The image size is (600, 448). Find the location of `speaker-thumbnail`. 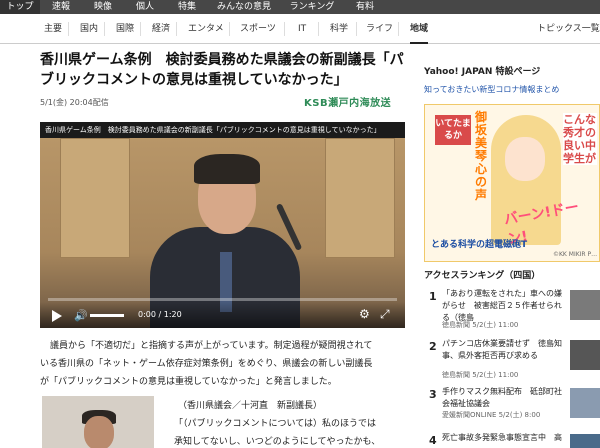

speaker-thumbnail is located at coordinates (98, 422).